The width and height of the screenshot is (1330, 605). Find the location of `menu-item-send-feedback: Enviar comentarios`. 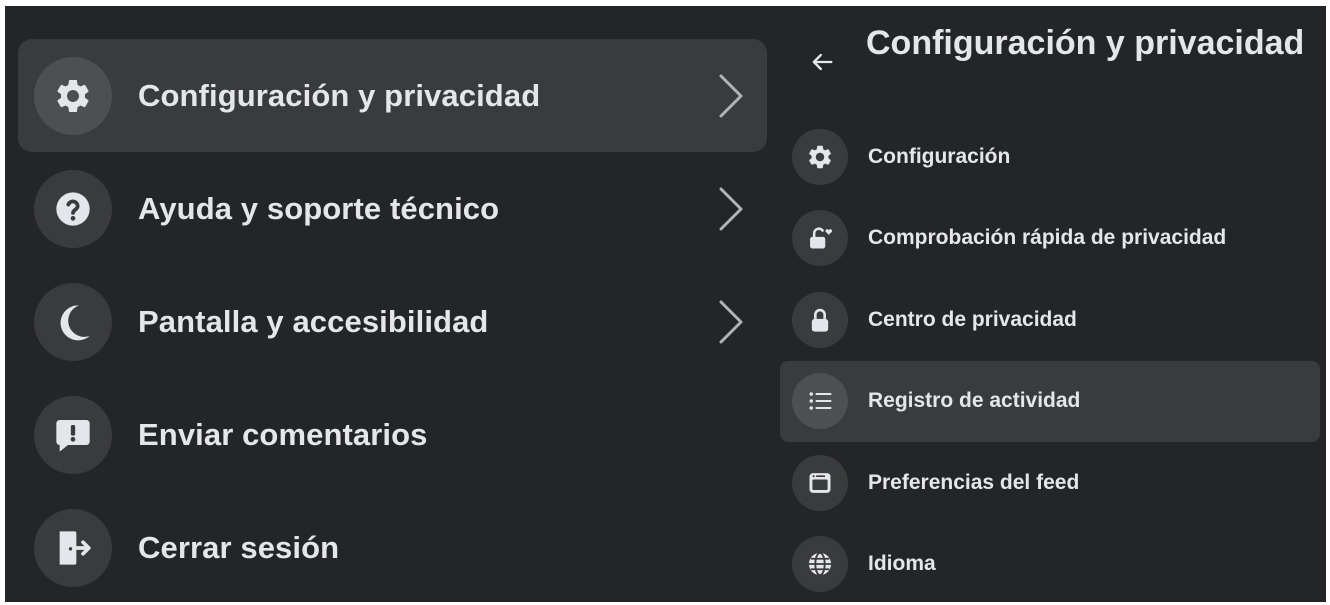

menu-item-send-feedback: Enviar comentarios is located at coordinates (392, 434).